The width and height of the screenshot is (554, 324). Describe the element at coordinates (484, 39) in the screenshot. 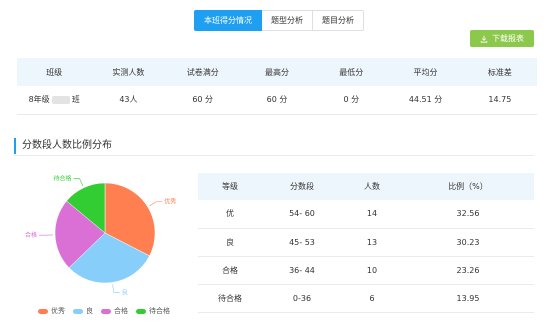

I see `download-icon` at that location.